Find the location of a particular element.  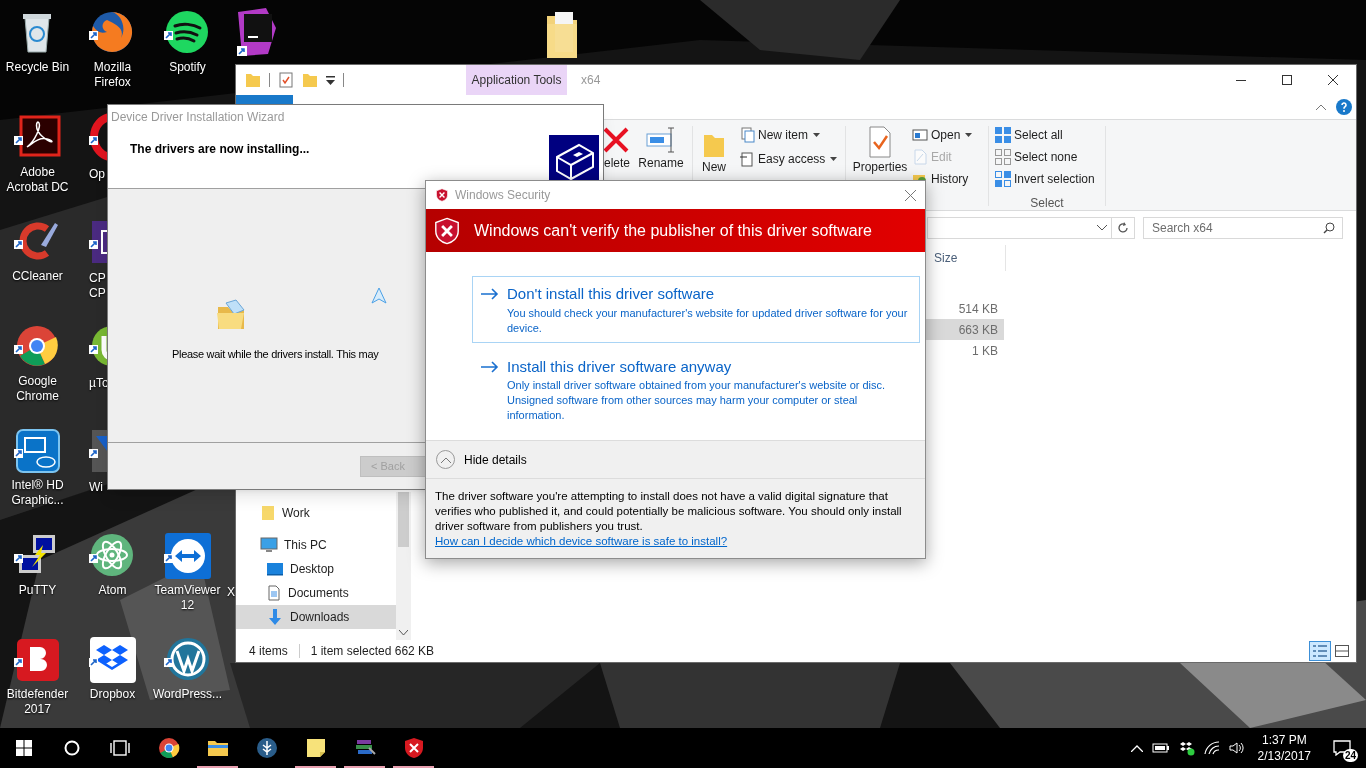

option-button: Don't install this driver software You should check your manufacturer's website for updated driver software for your device. is located at coordinates (696, 309).